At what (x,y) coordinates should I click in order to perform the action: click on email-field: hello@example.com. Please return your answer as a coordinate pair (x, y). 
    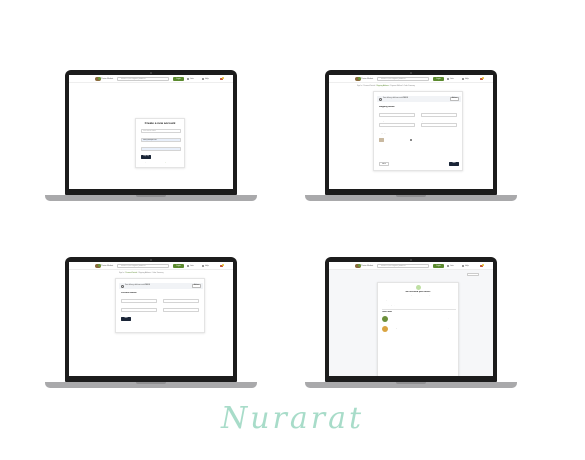
    Looking at the image, I should click on (161, 140).